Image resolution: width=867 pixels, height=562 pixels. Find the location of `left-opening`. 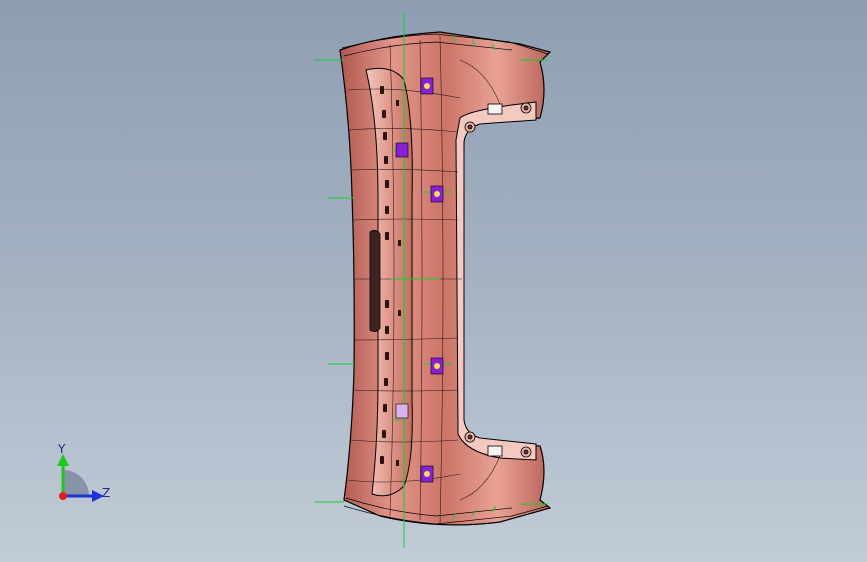

left-opening is located at coordinates (375, 281).